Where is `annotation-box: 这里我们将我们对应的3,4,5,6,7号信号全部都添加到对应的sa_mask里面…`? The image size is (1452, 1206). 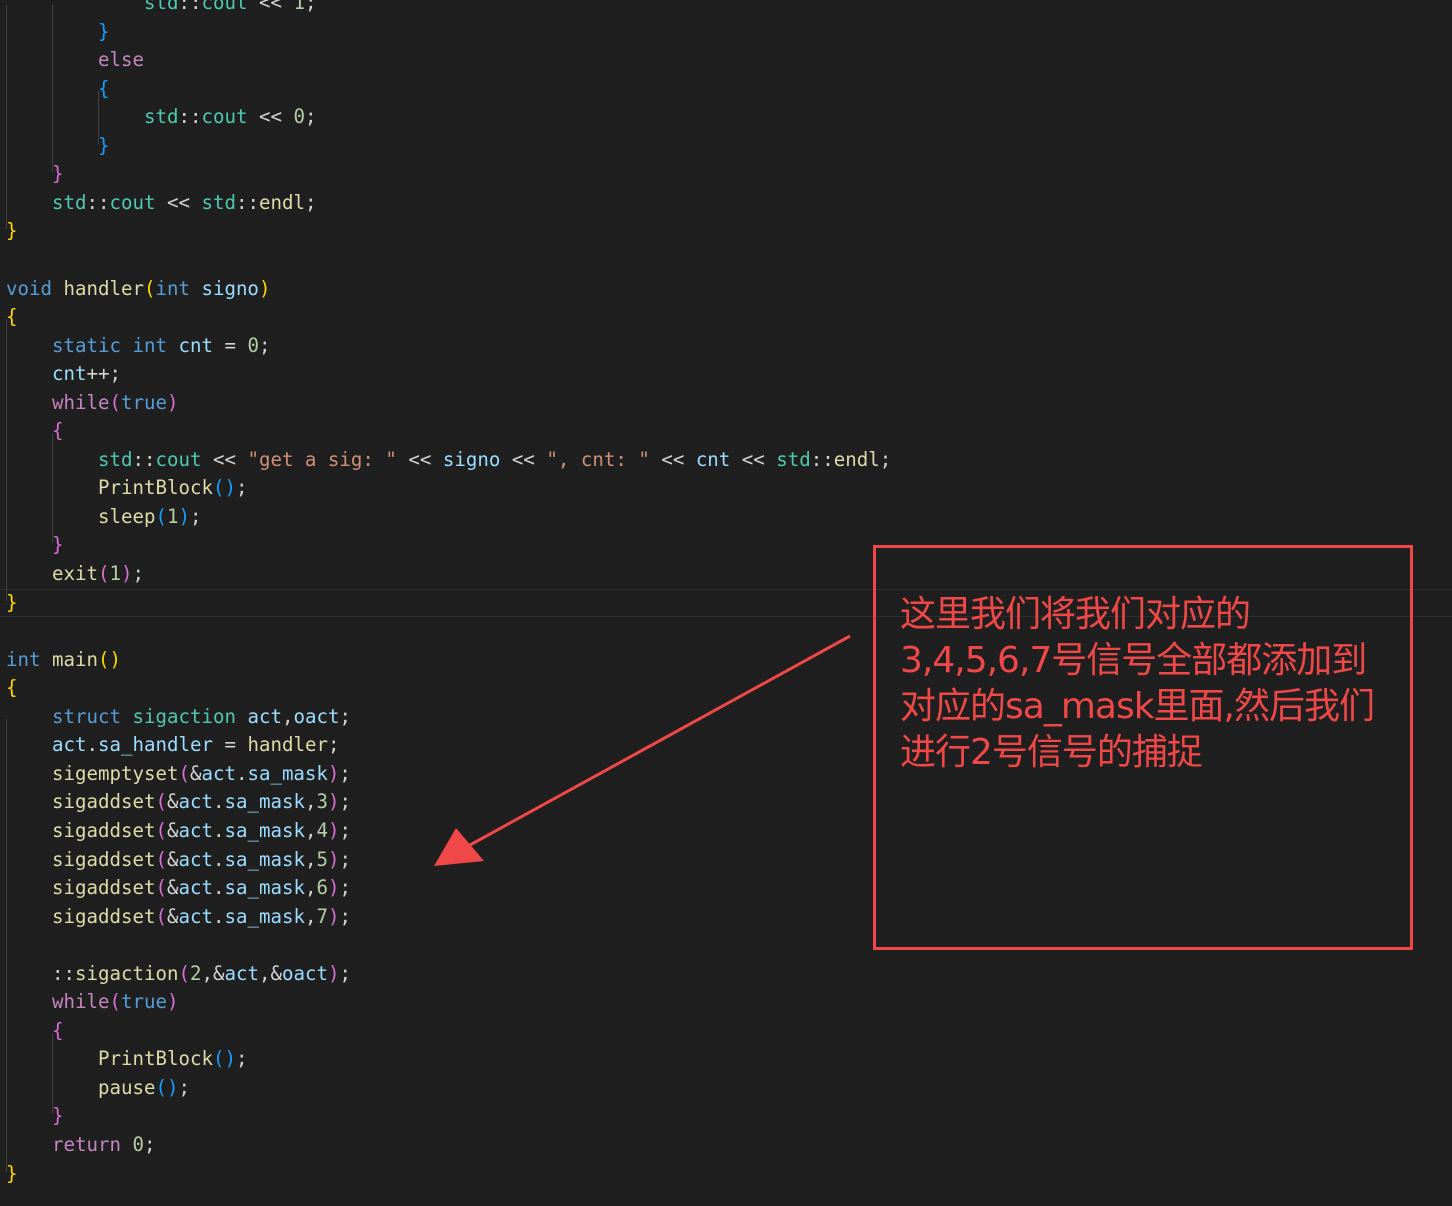 annotation-box: 这里我们将我们对应的3,4,5,6,7号信号全部都添加到对应的sa_mask里面… is located at coordinates (1143, 747).